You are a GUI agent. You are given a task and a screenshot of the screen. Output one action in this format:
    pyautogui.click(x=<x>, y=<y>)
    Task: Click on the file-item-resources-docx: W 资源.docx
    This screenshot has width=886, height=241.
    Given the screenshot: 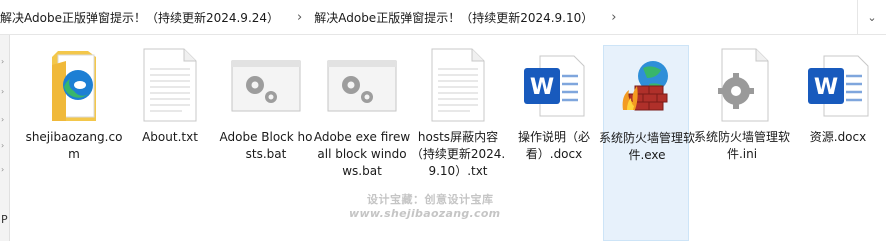 What is the action you would take?
    pyautogui.click(x=838, y=143)
    